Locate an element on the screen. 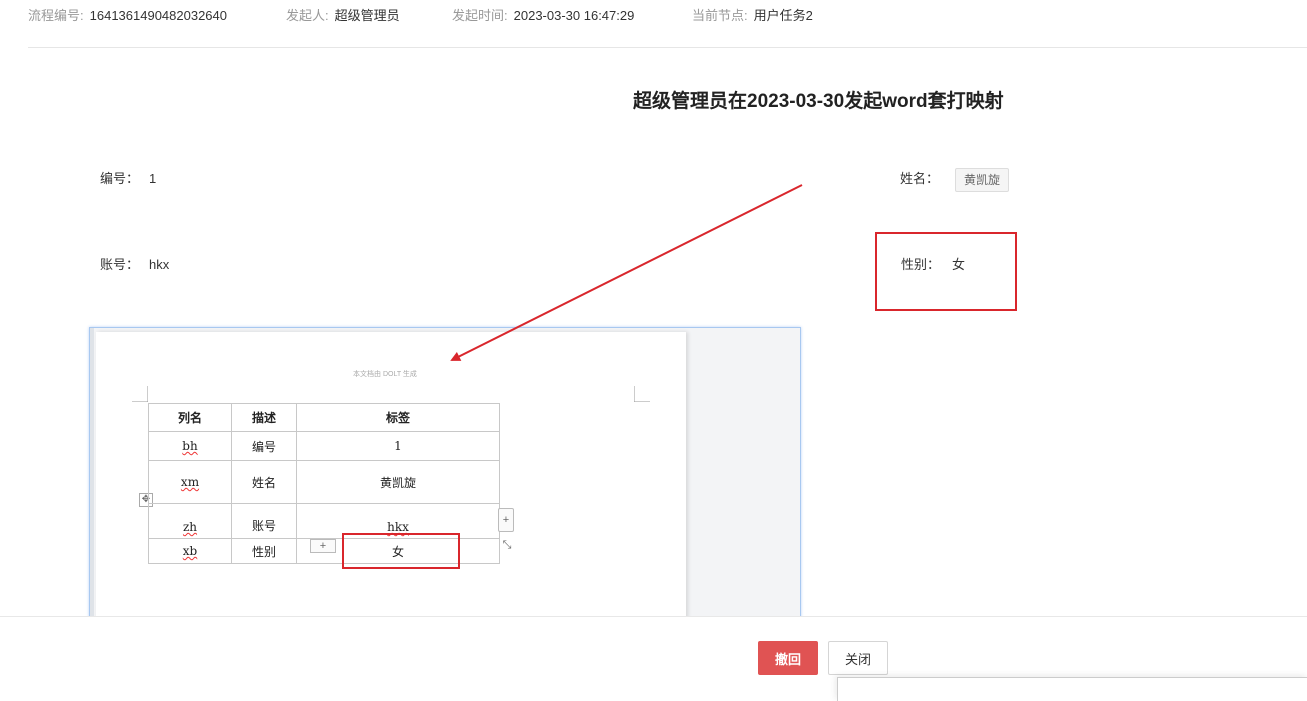 This screenshot has width=1307, height=701. cell-tag: 黄凯旋 is located at coordinates (398, 482).